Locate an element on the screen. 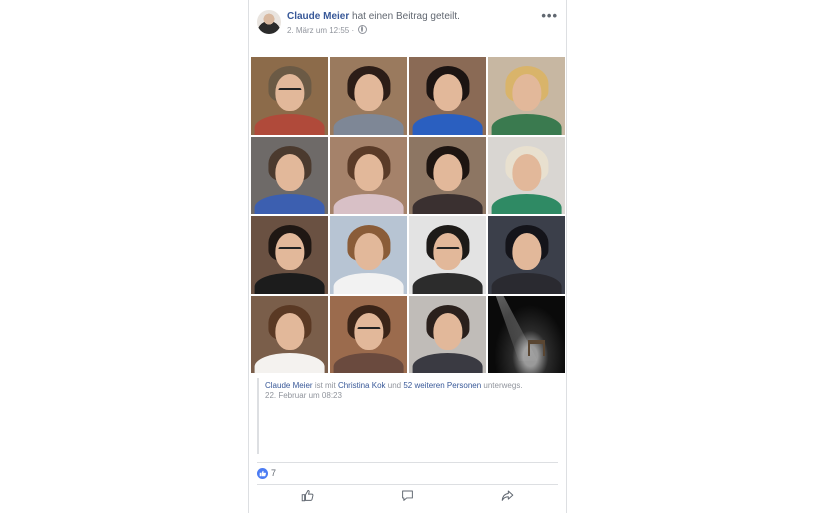 This screenshot has height=513, width=820. thumbs-up-icon is located at coordinates (307, 498).